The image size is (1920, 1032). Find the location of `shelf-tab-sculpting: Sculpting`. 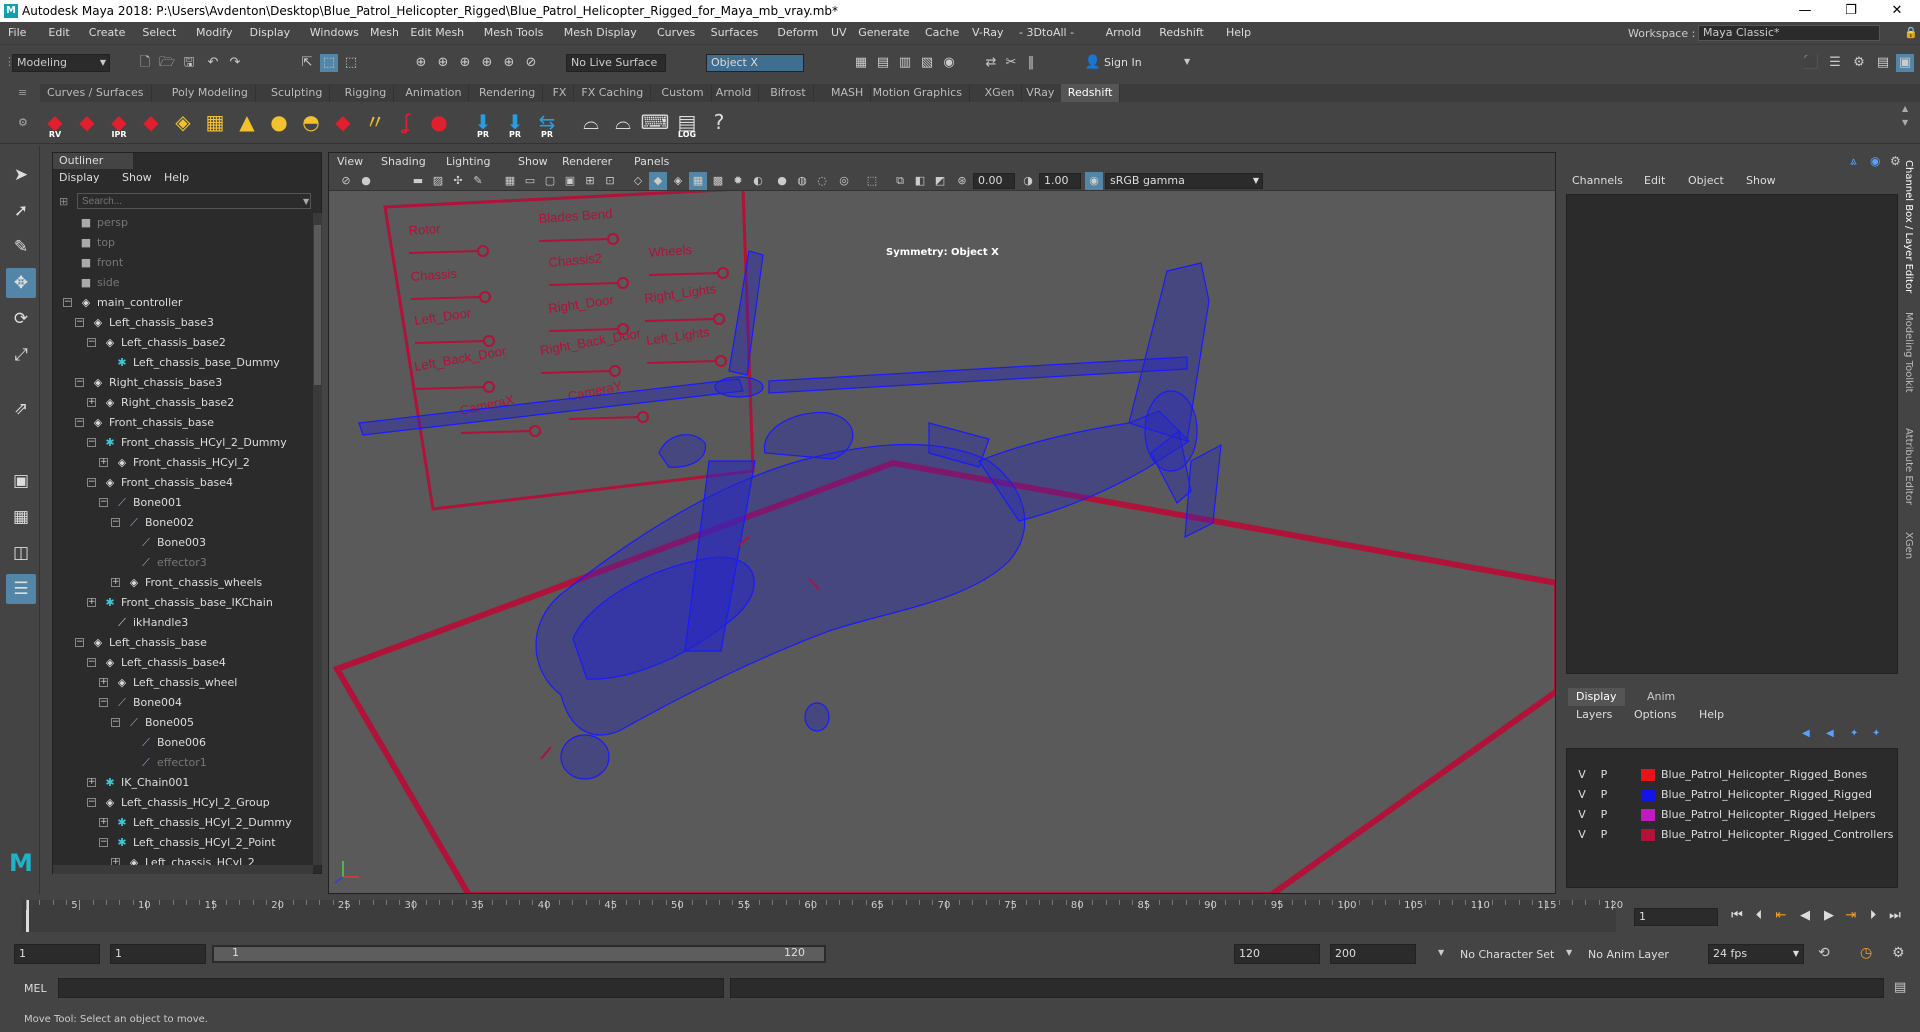

shelf-tab-sculpting: Sculpting is located at coordinates (297, 93).